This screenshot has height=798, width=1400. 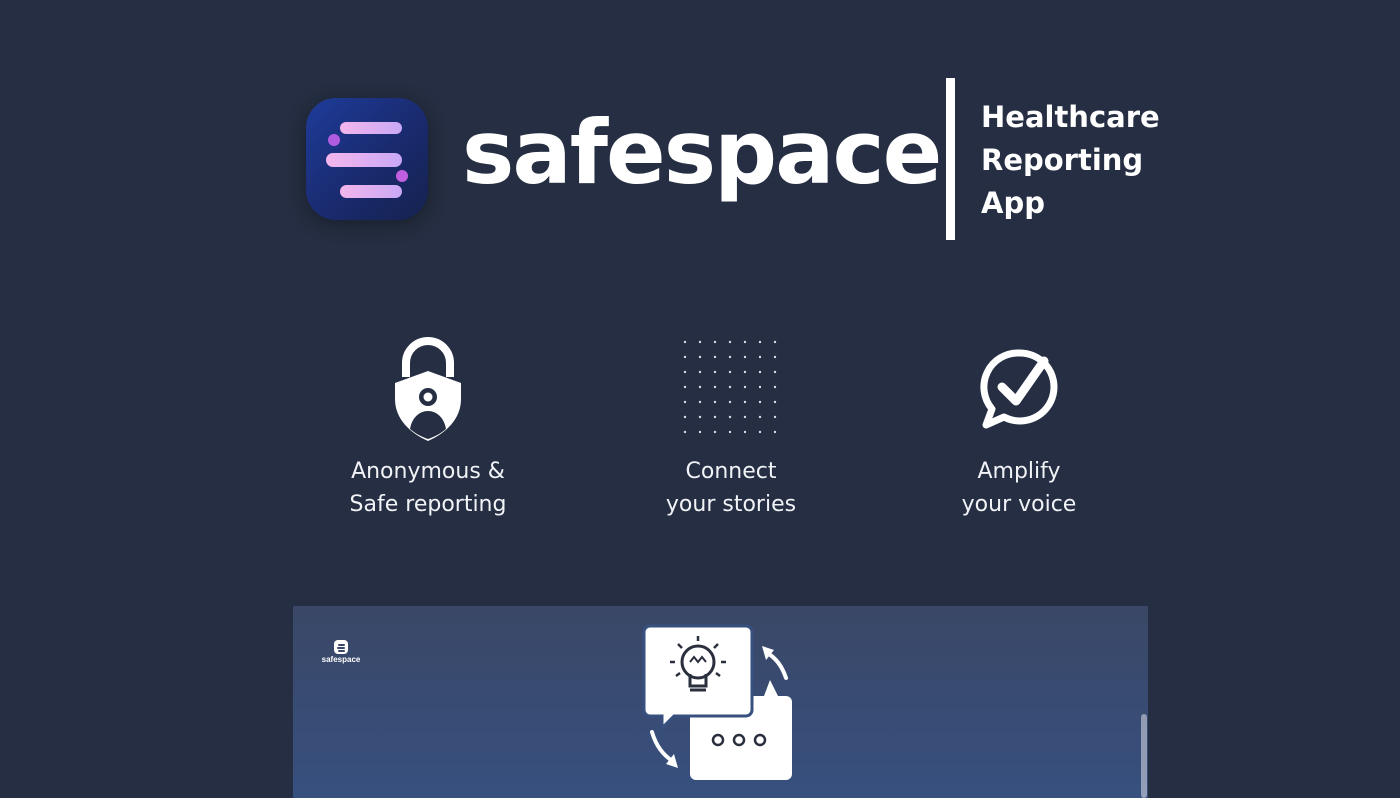 I want to click on caption-line: Amplify, so click(x=1019, y=471).